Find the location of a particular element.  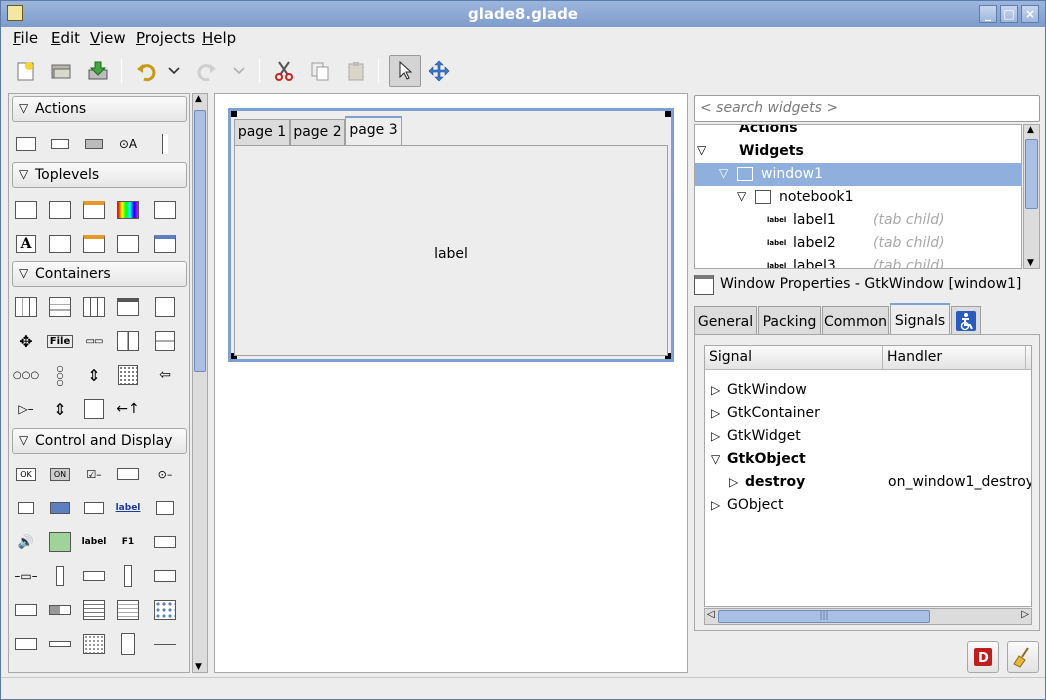

entry-icon is located at coordinates (165, 542).